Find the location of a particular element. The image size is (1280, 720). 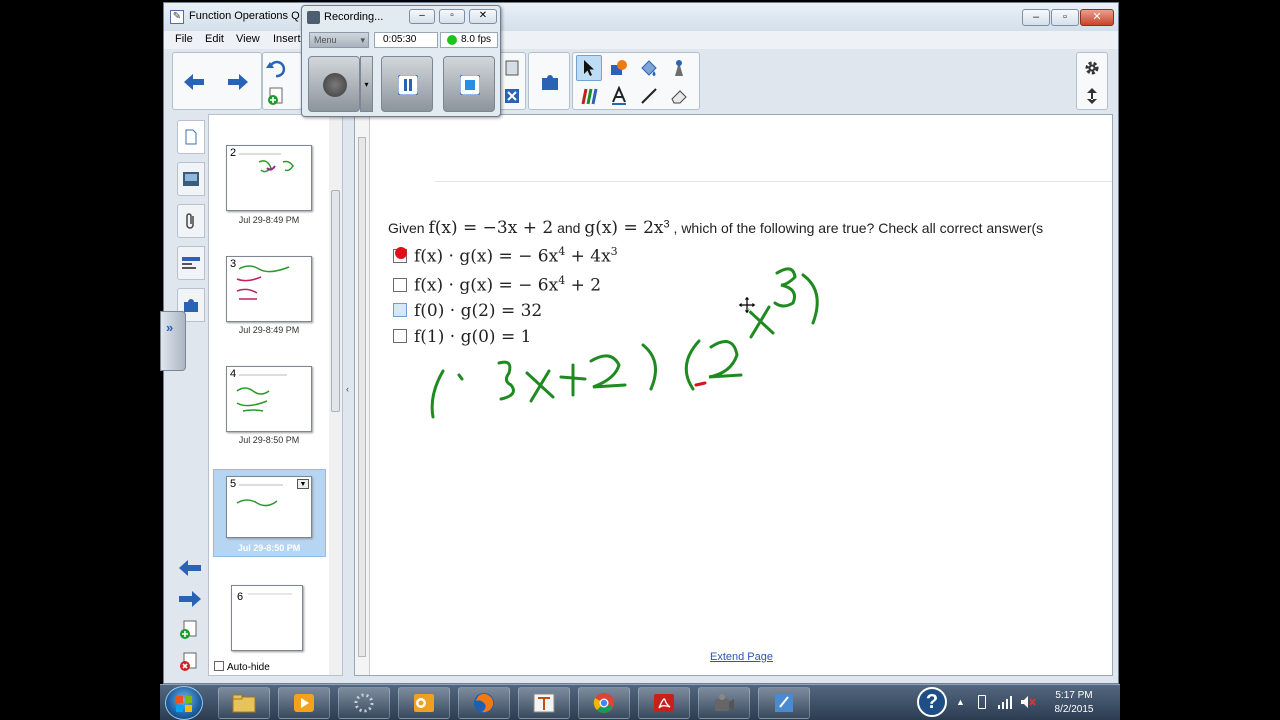

taskbar-firefox is located at coordinates (484, 703).